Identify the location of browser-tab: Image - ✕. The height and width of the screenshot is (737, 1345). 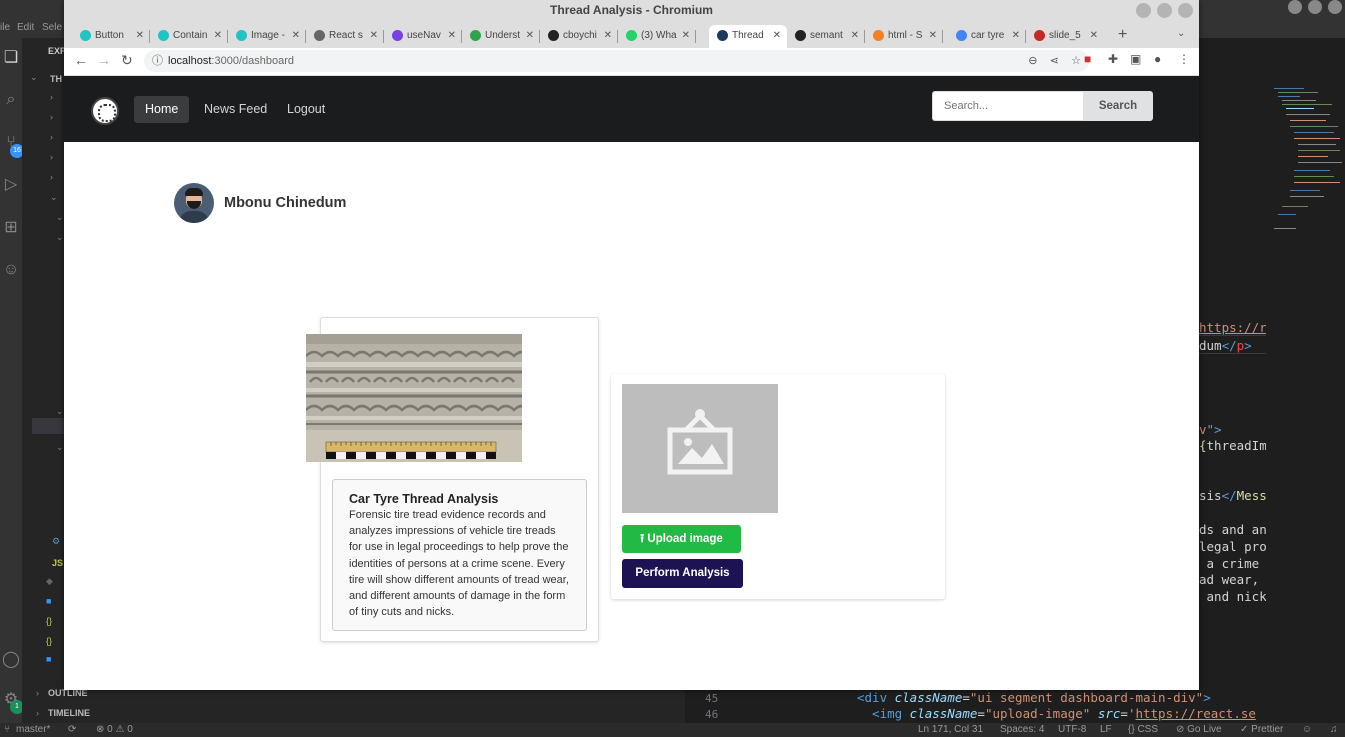
(267, 36).